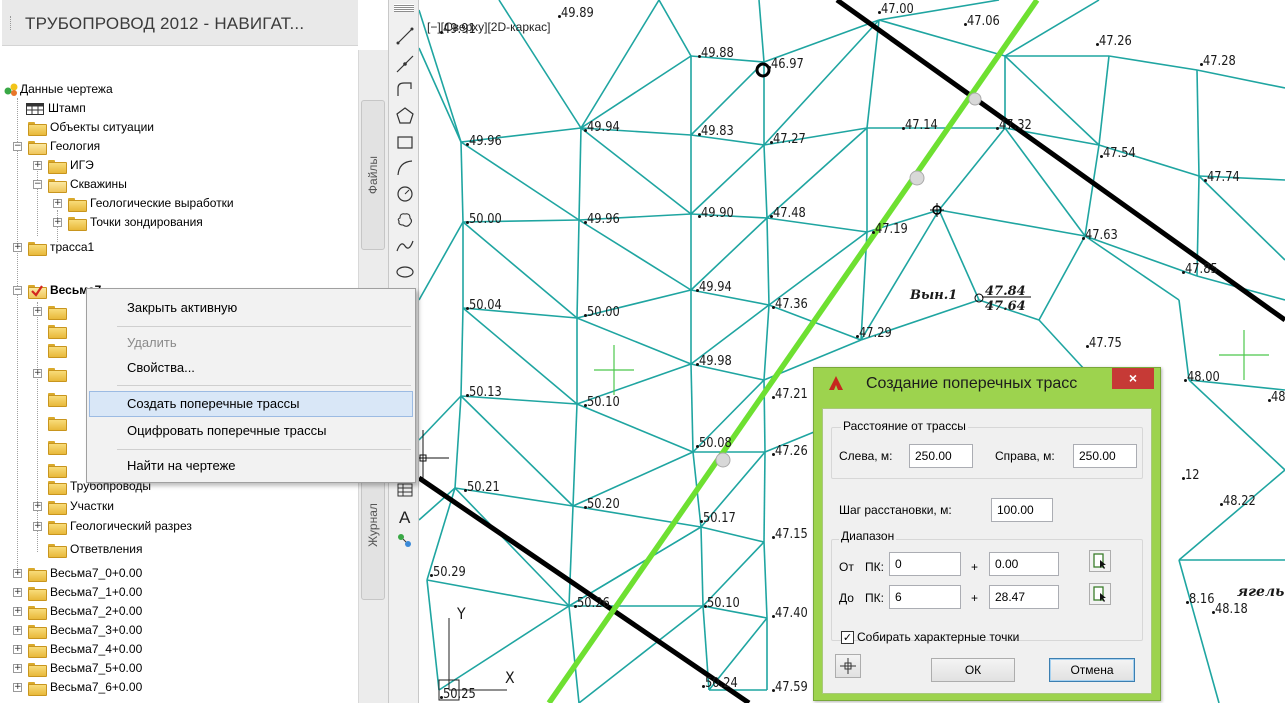  What do you see at coordinates (150, 127) in the screenshot?
I see `tree-item-situation-objects: Объекты ситуации` at bounding box center [150, 127].